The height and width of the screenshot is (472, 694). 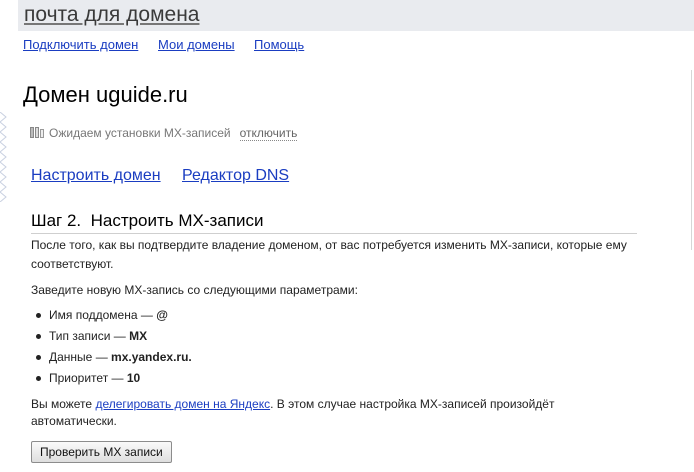 I want to click on service-title: почта для домена, so click(x=111, y=15).